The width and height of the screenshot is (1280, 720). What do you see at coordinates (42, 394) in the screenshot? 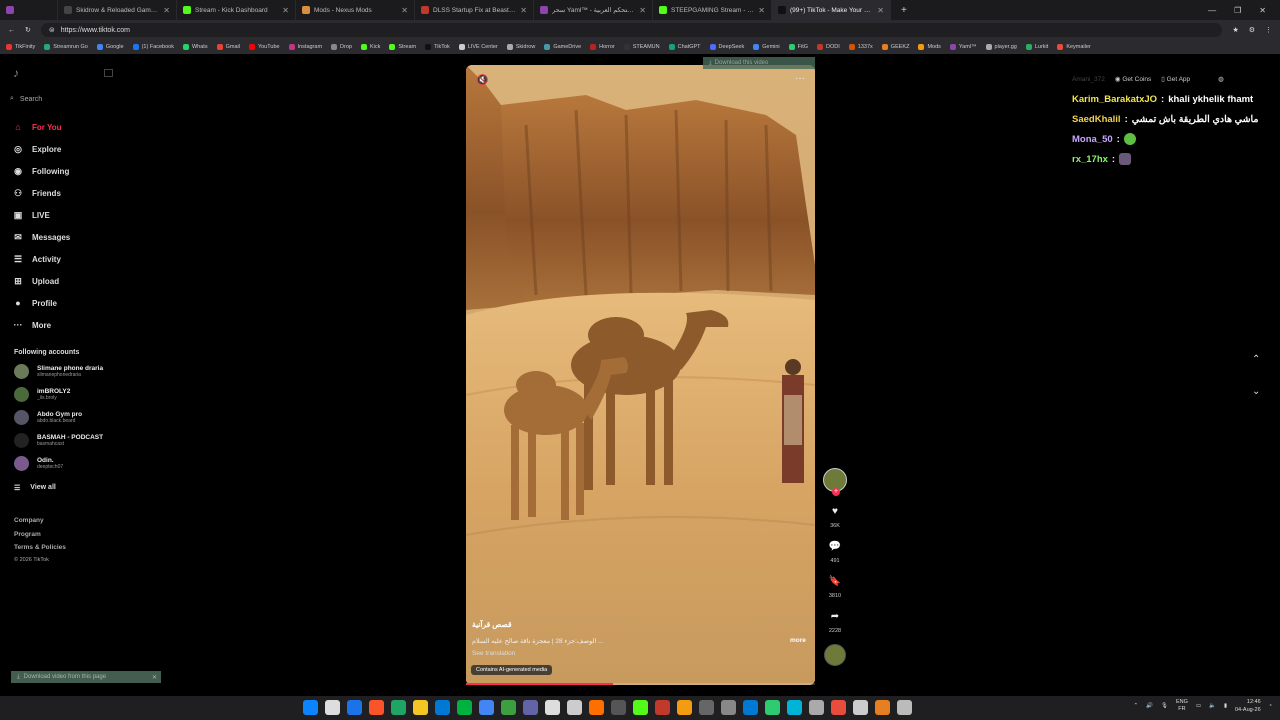
I see `following-account: imBROLY2 _iis.broly` at bounding box center [42, 394].